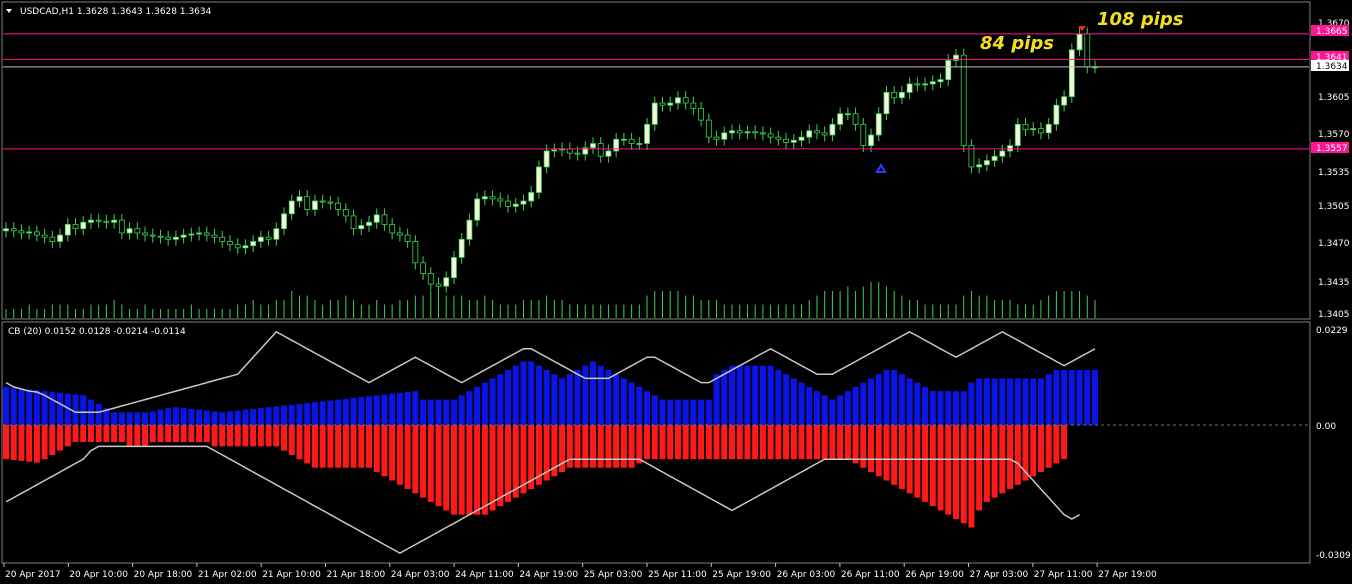  Describe the element at coordinates (1334, 207) in the screenshot. I see `price-tick: 1.3505` at that location.